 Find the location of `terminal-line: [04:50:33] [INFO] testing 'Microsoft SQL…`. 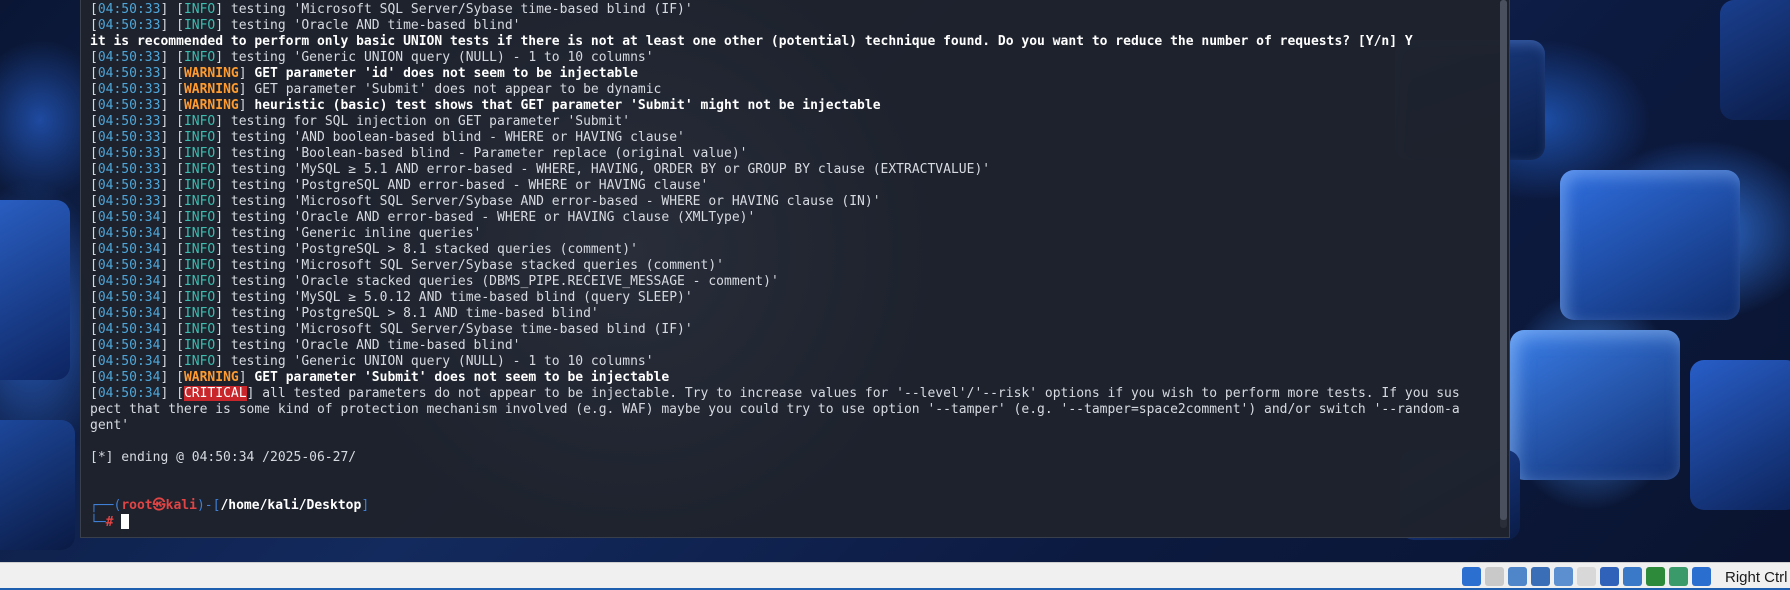

terminal-line: [04:50:33] [INFO] testing 'Microsoft SQL… is located at coordinates (791, 202).